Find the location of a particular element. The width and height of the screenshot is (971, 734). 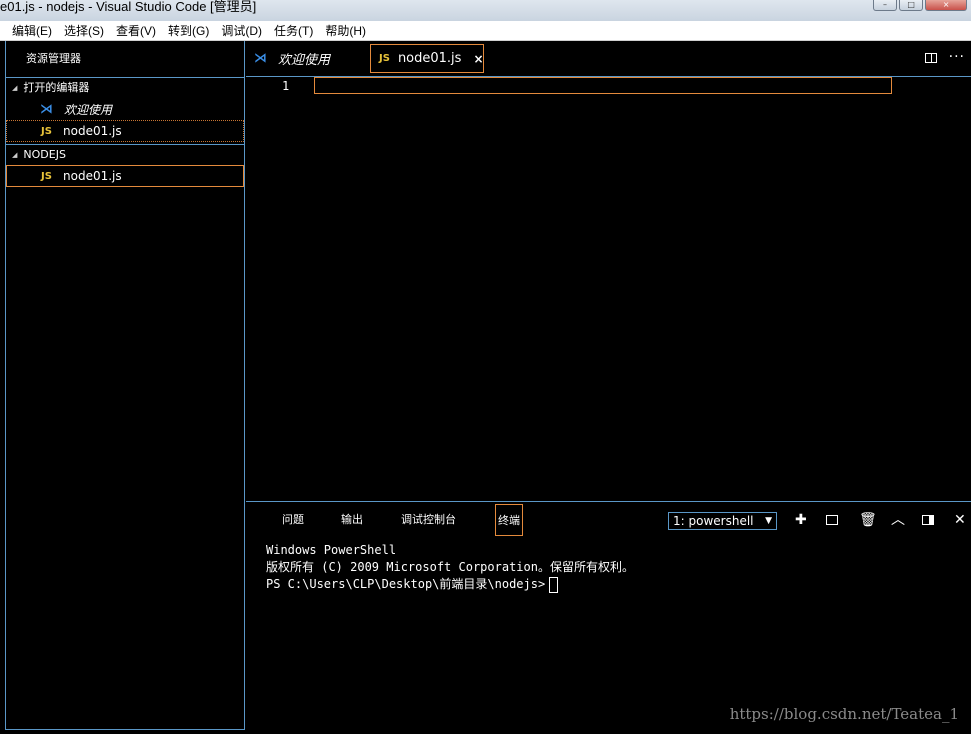

open-editor-item-welcome: ⋊ 欢迎使用 is located at coordinates (125, 109).